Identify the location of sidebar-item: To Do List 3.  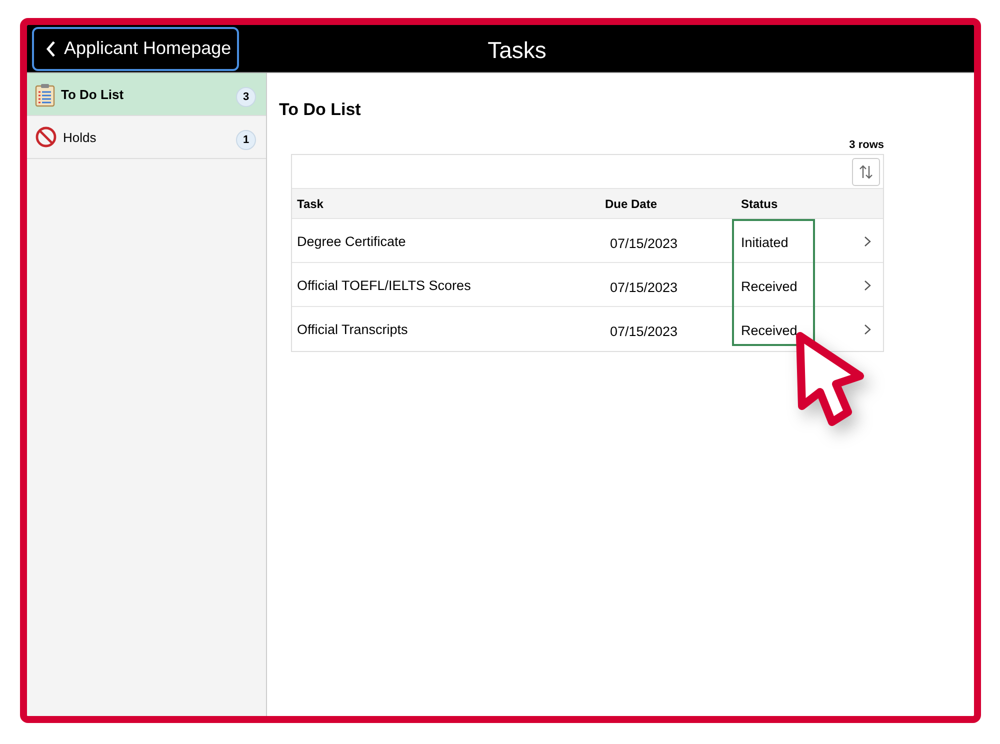
(146, 94).